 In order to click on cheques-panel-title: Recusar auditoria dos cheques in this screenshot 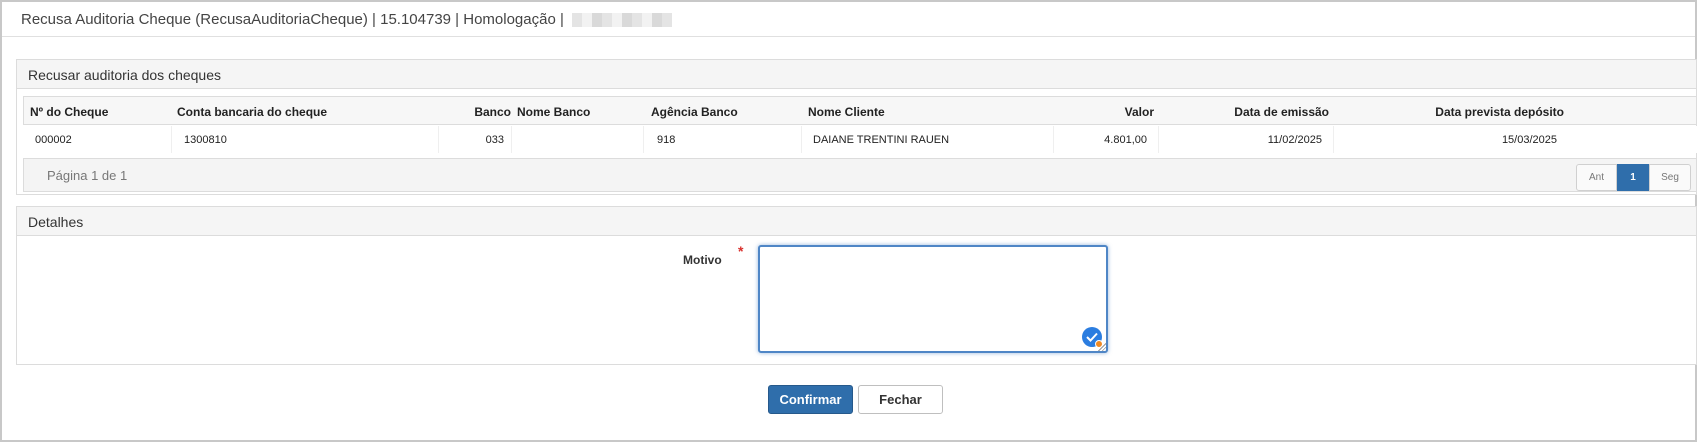, I will do `click(125, 75)`.